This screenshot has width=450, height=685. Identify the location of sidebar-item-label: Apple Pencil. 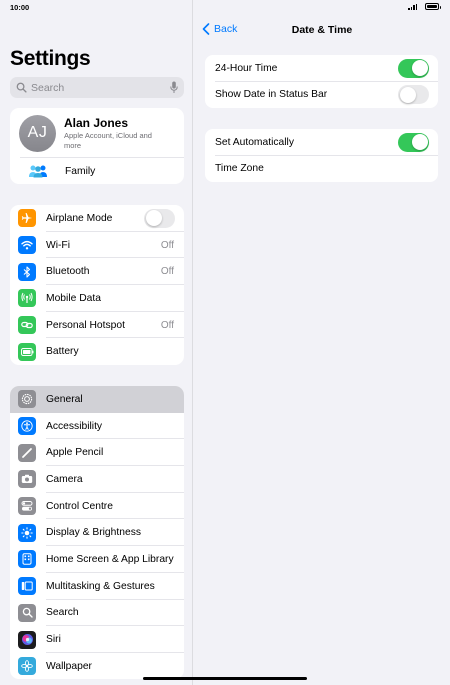
(75, 453).